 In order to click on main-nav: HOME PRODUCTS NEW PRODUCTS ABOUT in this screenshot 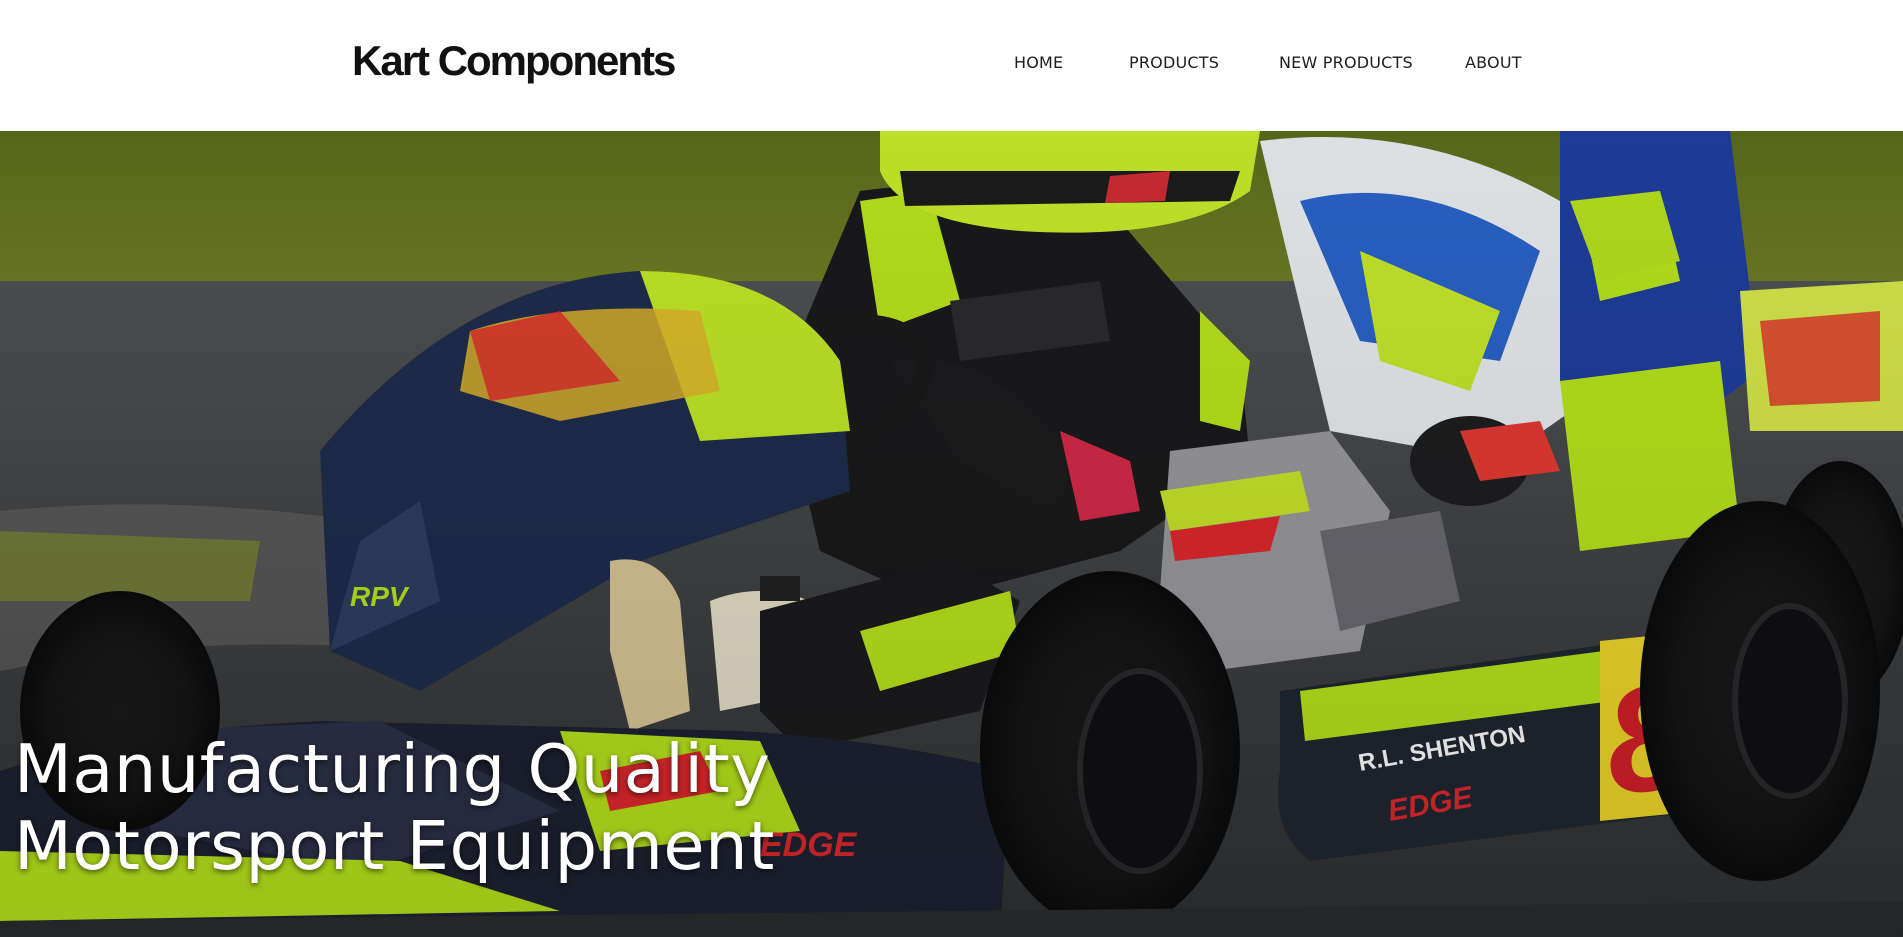, I will do `click(951, 64)`.